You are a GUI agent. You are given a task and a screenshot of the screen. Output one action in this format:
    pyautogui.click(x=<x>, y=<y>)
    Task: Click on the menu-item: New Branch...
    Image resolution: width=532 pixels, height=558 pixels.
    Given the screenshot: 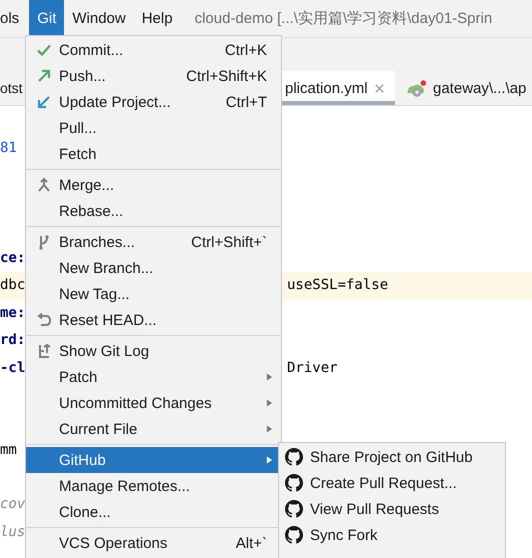 What is the action you would take?
    pyautogui.click(x=153, y=268)
    